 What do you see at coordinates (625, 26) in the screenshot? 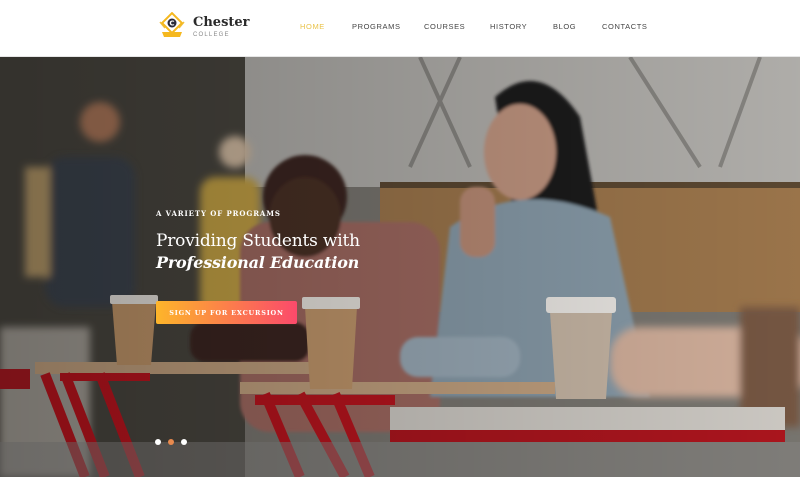
I see `nav-contacts: CONTACTS` at bounding box center [625, 26].